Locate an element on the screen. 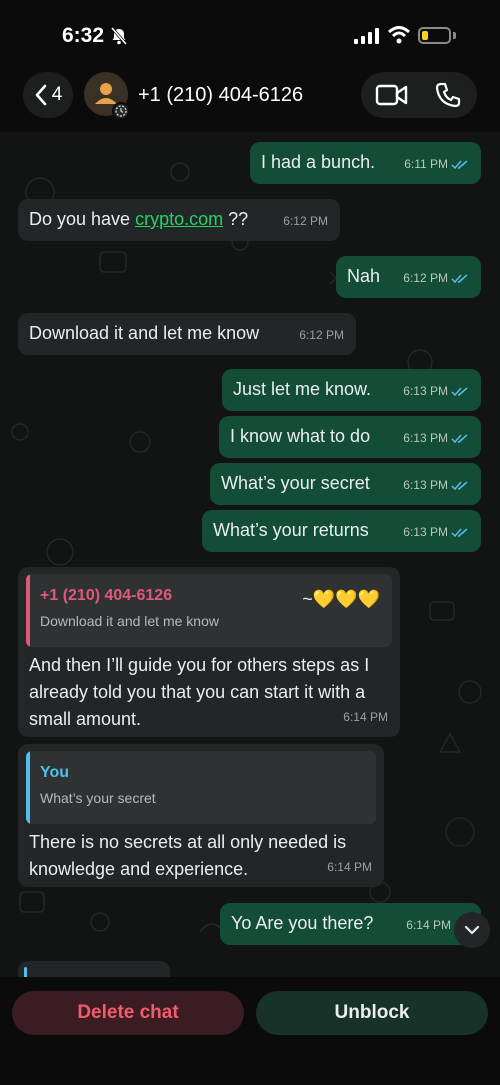 The height and width of the screenshot is (1085, 500). message-meta: 6:12 PM is located at coordinates (436, 278).